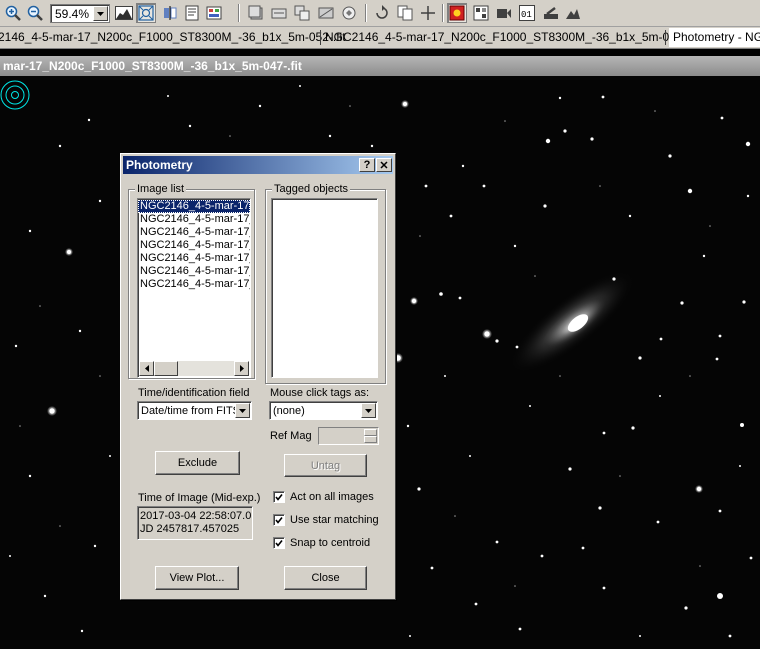 This screenshot has width=760, height=649. What do you see at coordinates (551, 13) in the screenshot?
I see `scope-icon` at bounding box center [551, 13].